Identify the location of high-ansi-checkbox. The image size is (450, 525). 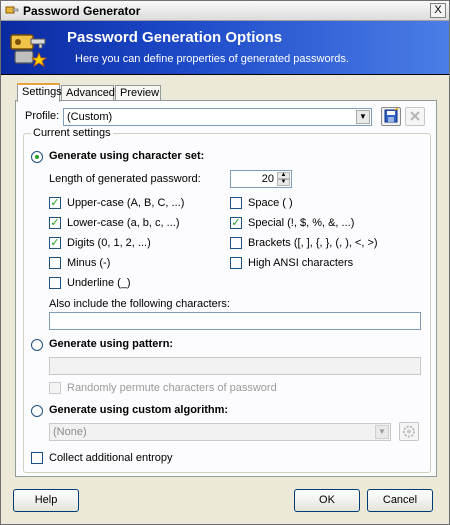
(236, 263).